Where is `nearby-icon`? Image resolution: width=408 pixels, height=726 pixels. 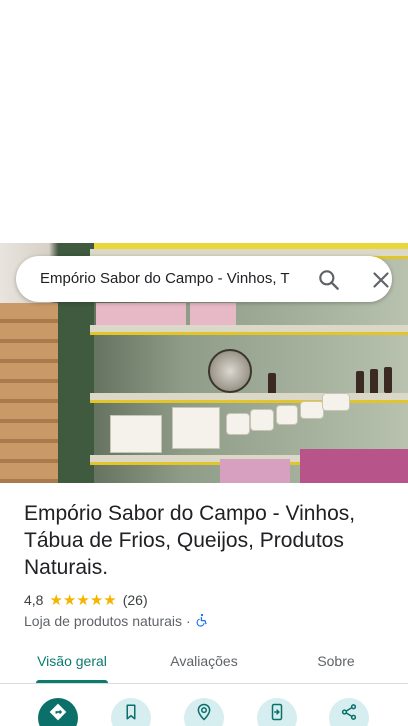 nearby-icon is located at coordinates (204, 712).